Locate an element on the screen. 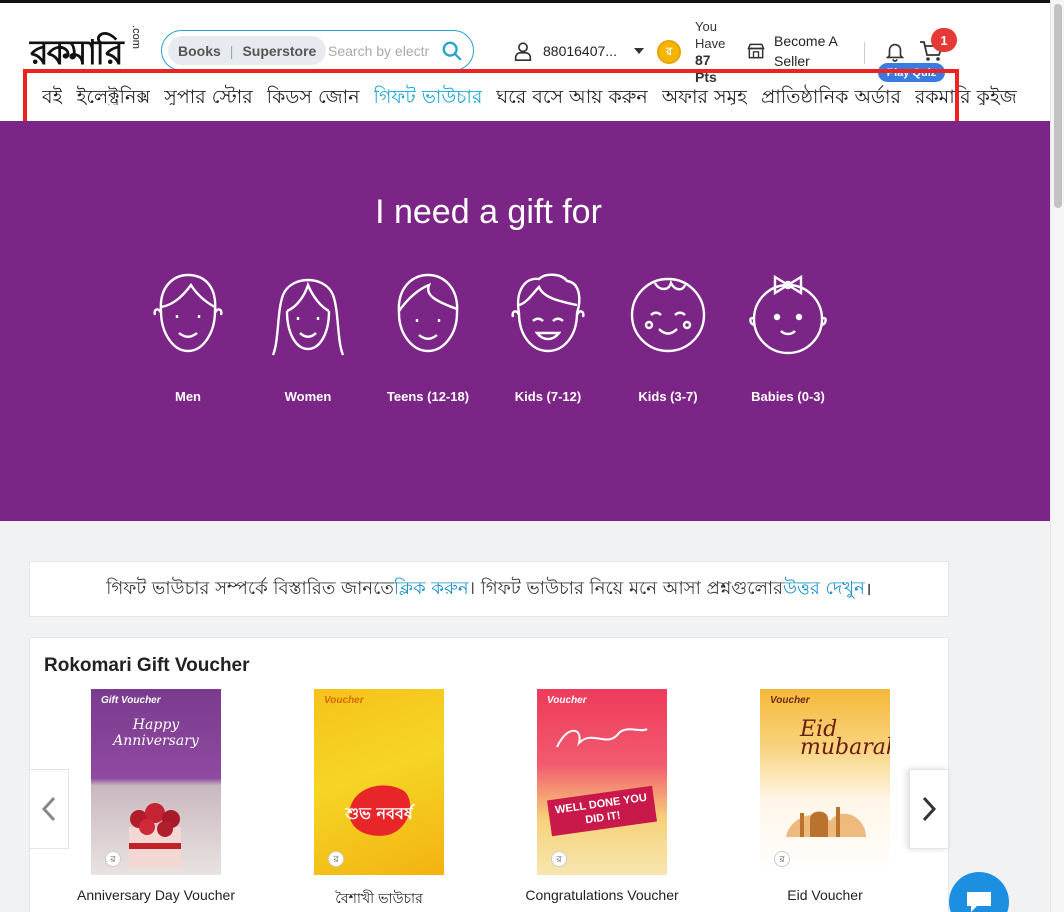 Image resolution: width=1064 pixels, height=912 pixels. chat-bubble-icon is located at coordinates (979, 902).